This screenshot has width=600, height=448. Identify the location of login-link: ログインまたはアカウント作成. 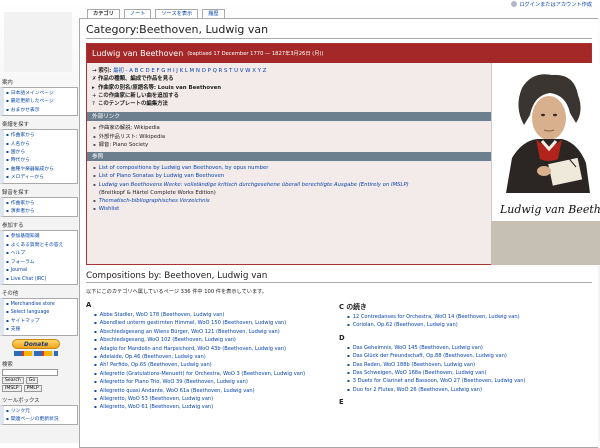
(555, 4).